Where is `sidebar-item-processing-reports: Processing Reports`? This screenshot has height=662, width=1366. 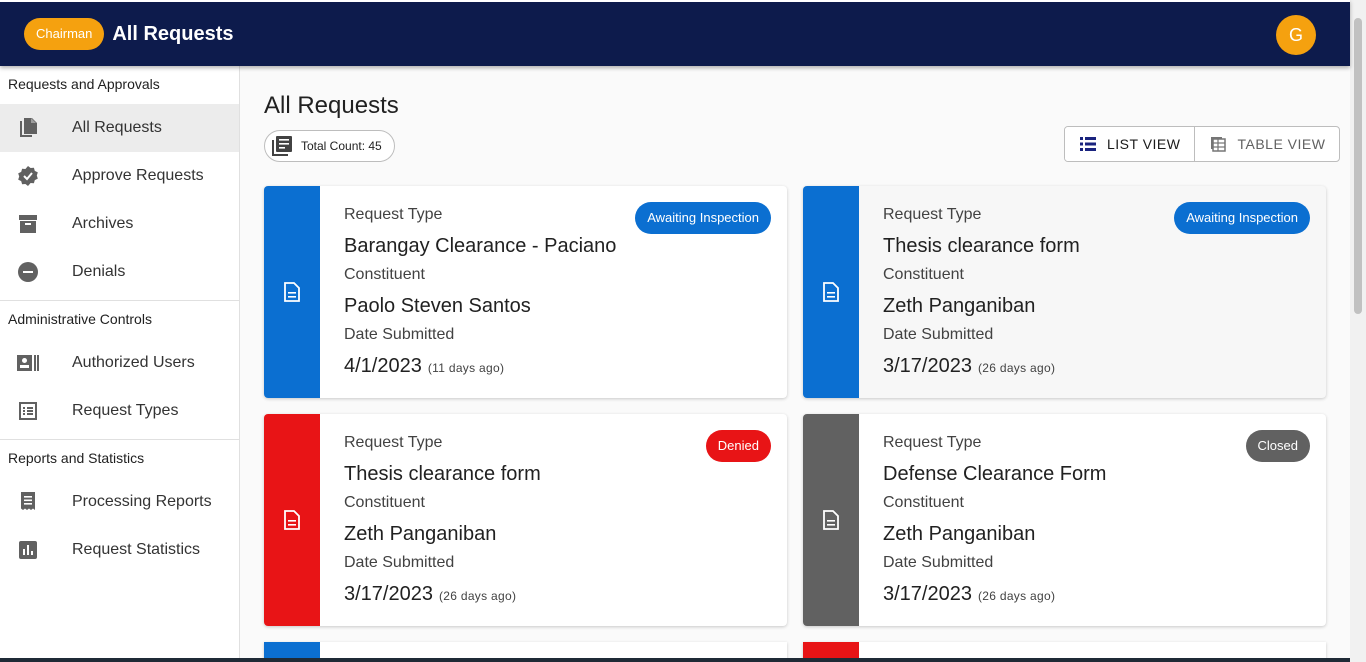 sidebar-item-processing-reports: Processing Reports is located at coordinates (119, 502).